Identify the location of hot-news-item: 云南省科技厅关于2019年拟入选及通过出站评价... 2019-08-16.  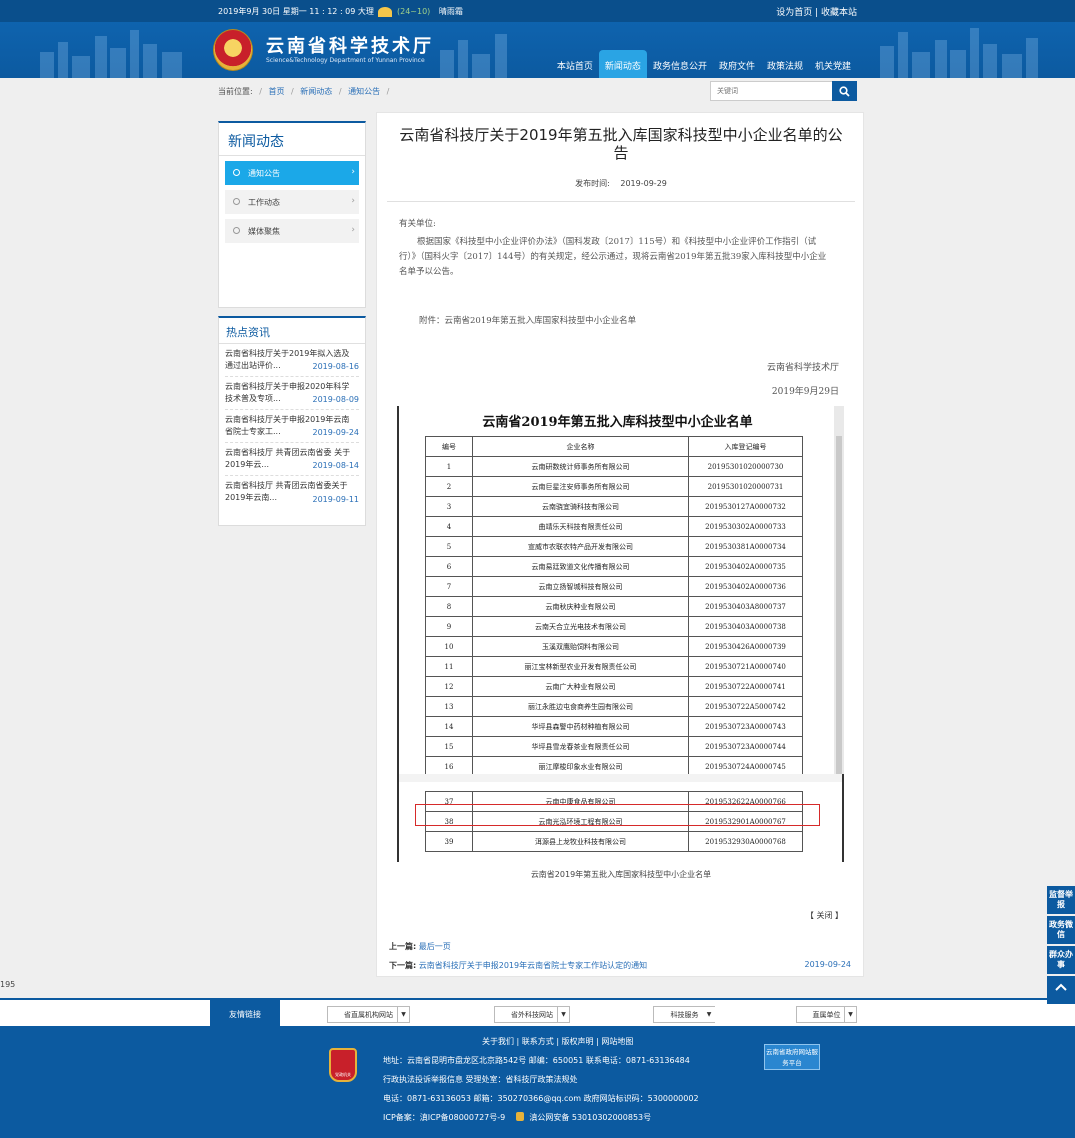
(292, 360).